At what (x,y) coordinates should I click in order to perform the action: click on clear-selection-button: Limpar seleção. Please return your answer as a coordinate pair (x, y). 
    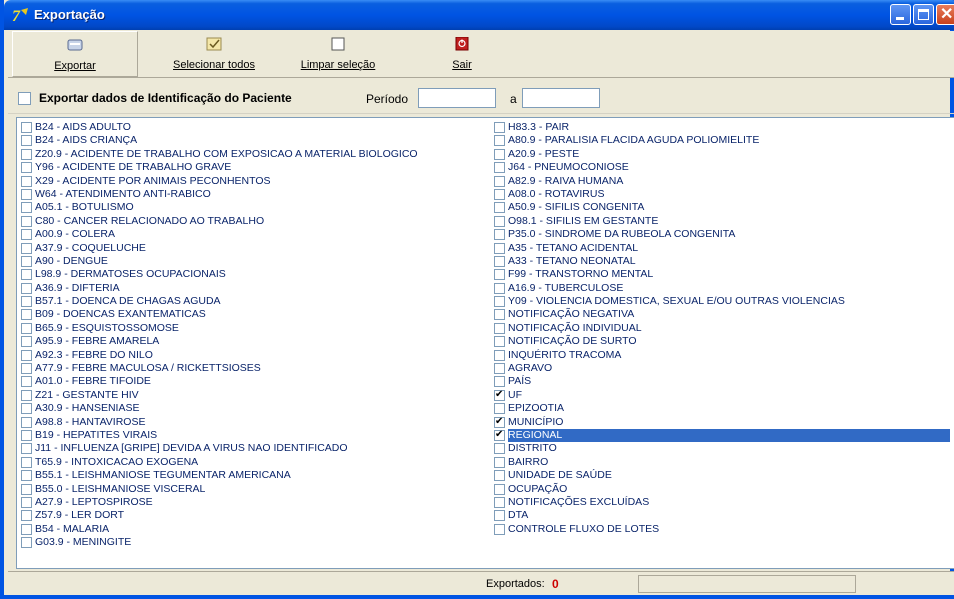
    Looking at the image, I should click on (338, 54).